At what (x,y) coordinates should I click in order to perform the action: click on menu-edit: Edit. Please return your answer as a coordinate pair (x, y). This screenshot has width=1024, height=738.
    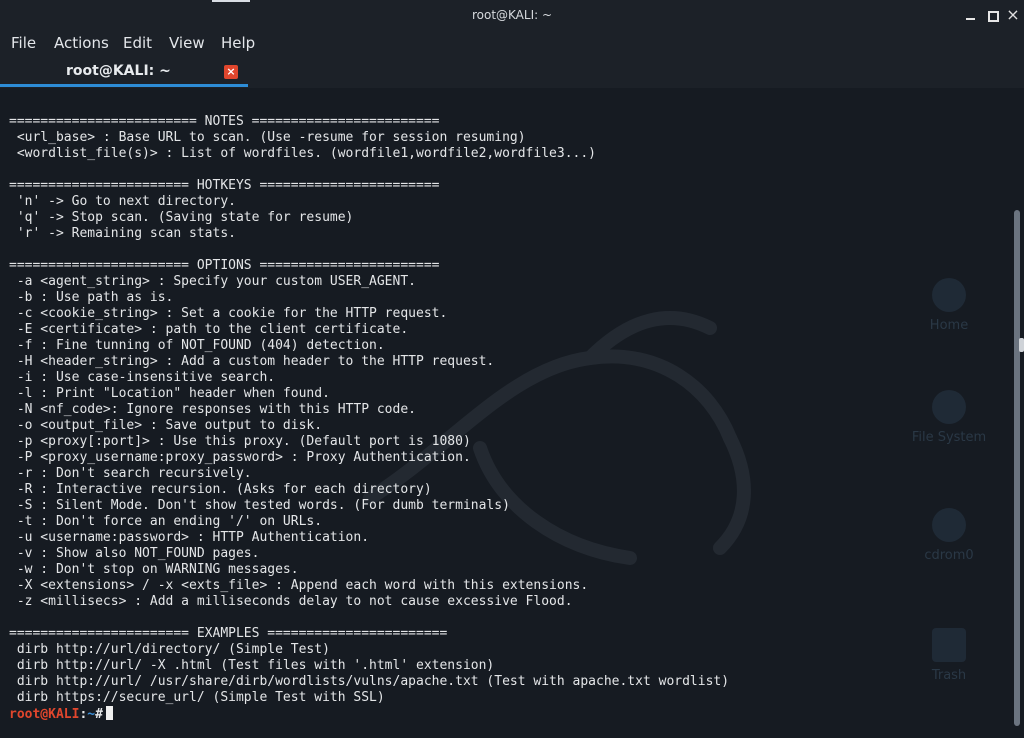
    Looking at the image, I should click on (137, 43).